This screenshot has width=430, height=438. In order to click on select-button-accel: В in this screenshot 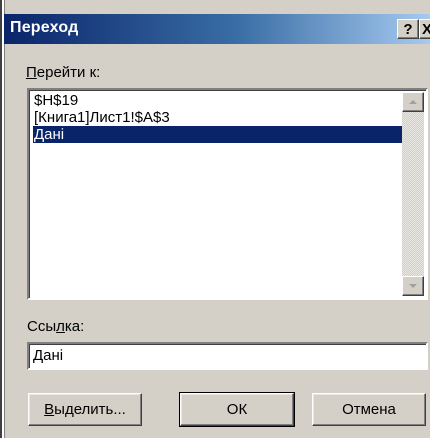, I will do `click(49, 409)`.